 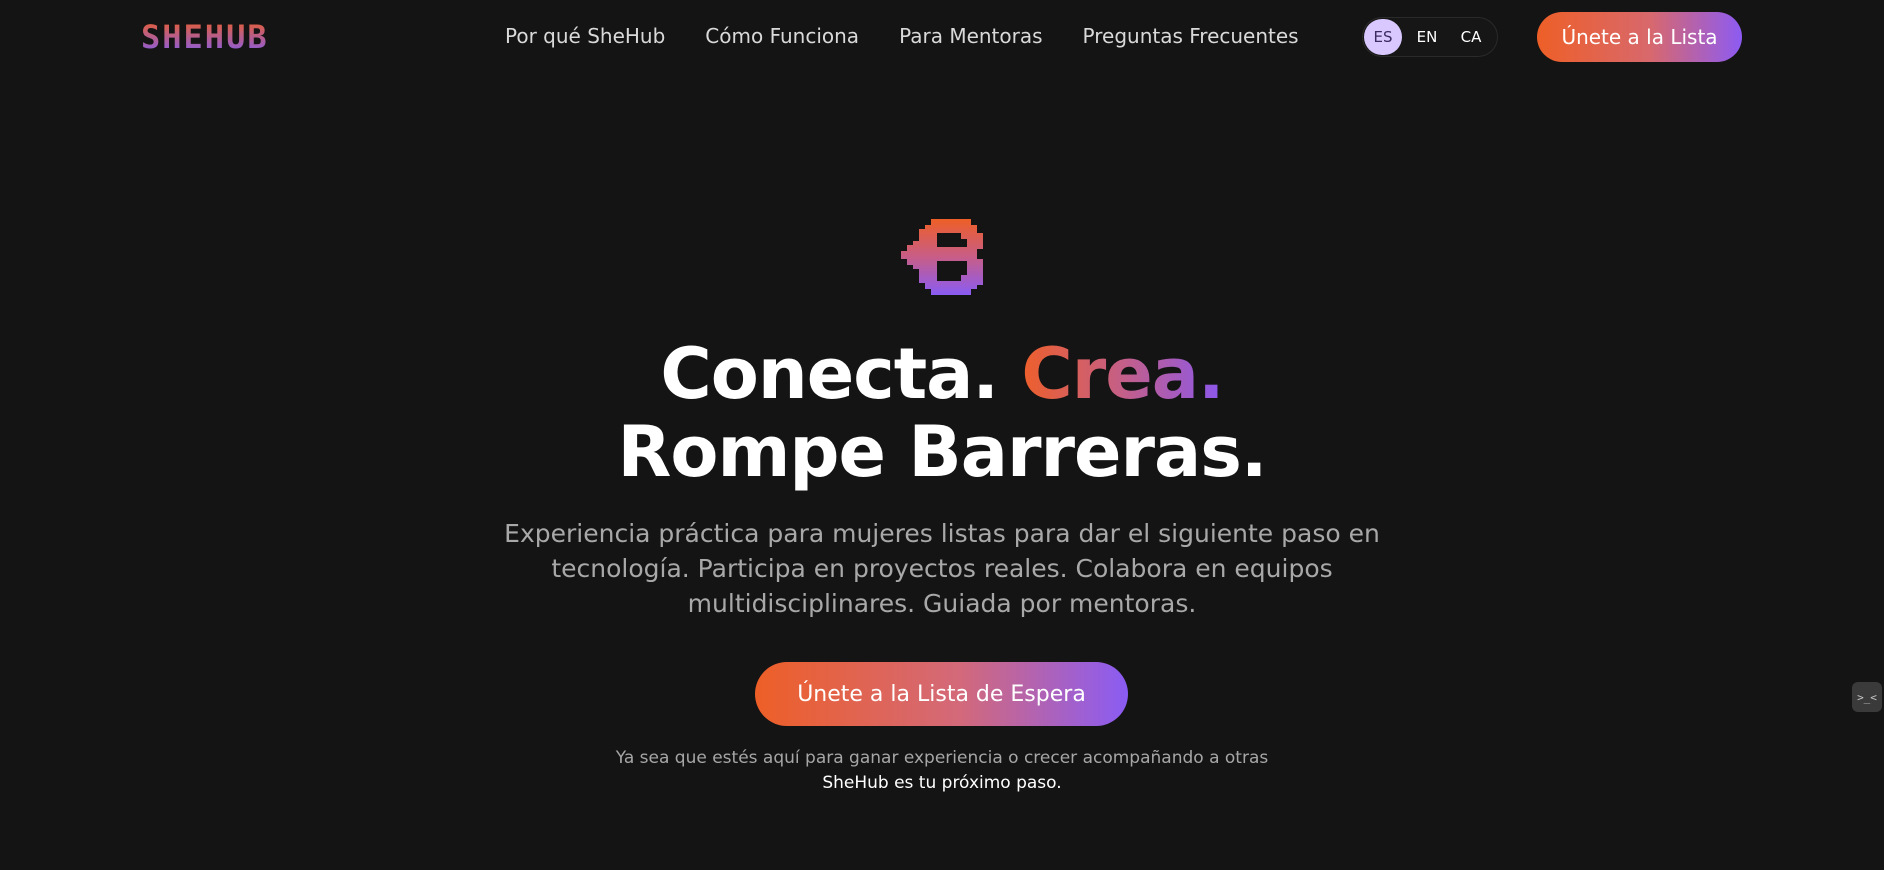 I want to click on nav-link-faq: Preguntas Frecuentes, so click(x=1191, y=36).